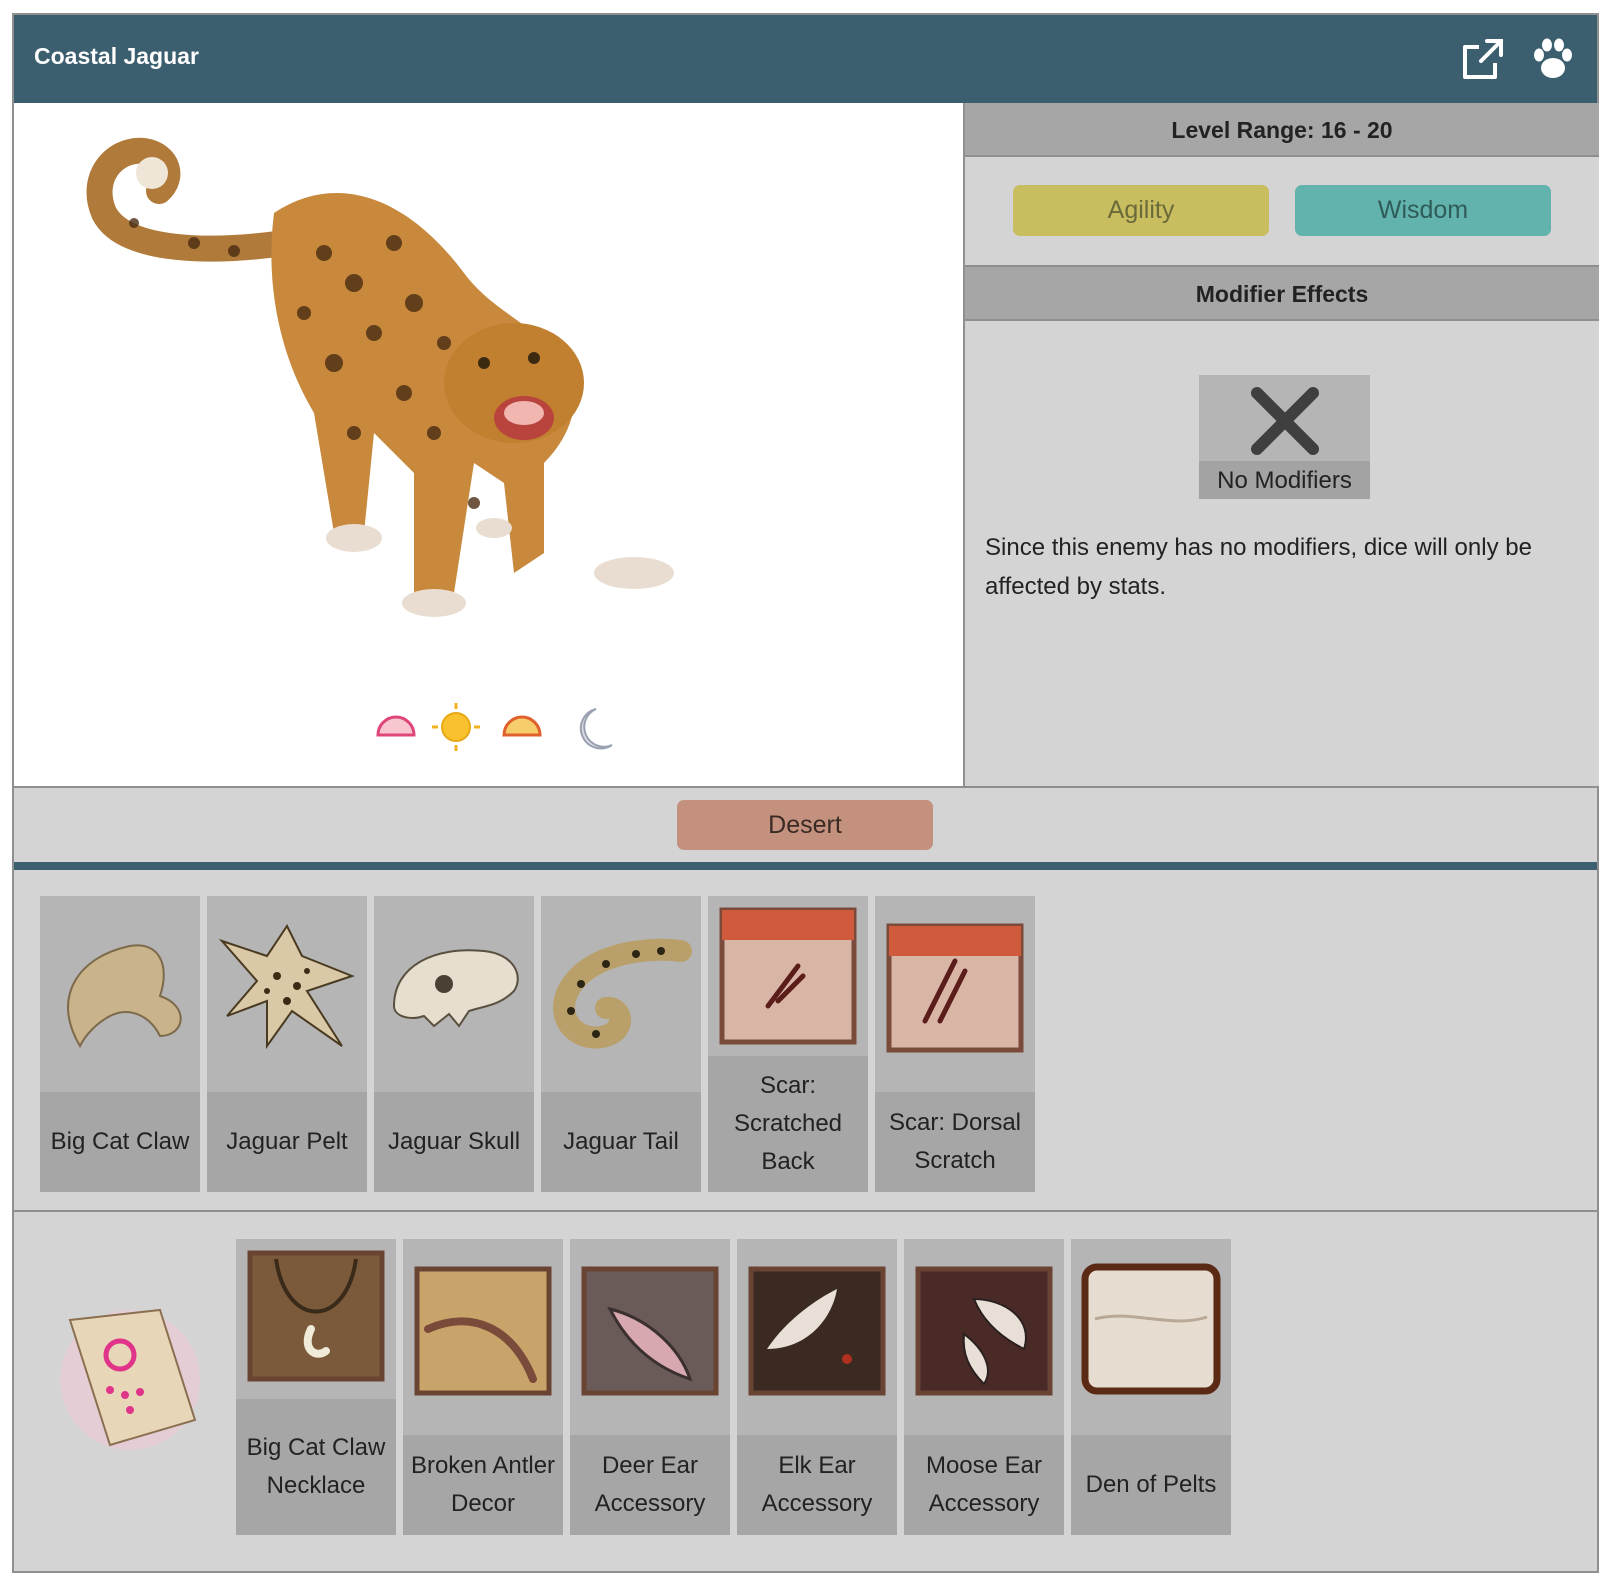 The image size is (1610, 1582). What do you see at coordinates (287, 1142) in the screenshot?
I see `drop-item-label: Jaguar Pelt` at bounding box center [287, 1142].